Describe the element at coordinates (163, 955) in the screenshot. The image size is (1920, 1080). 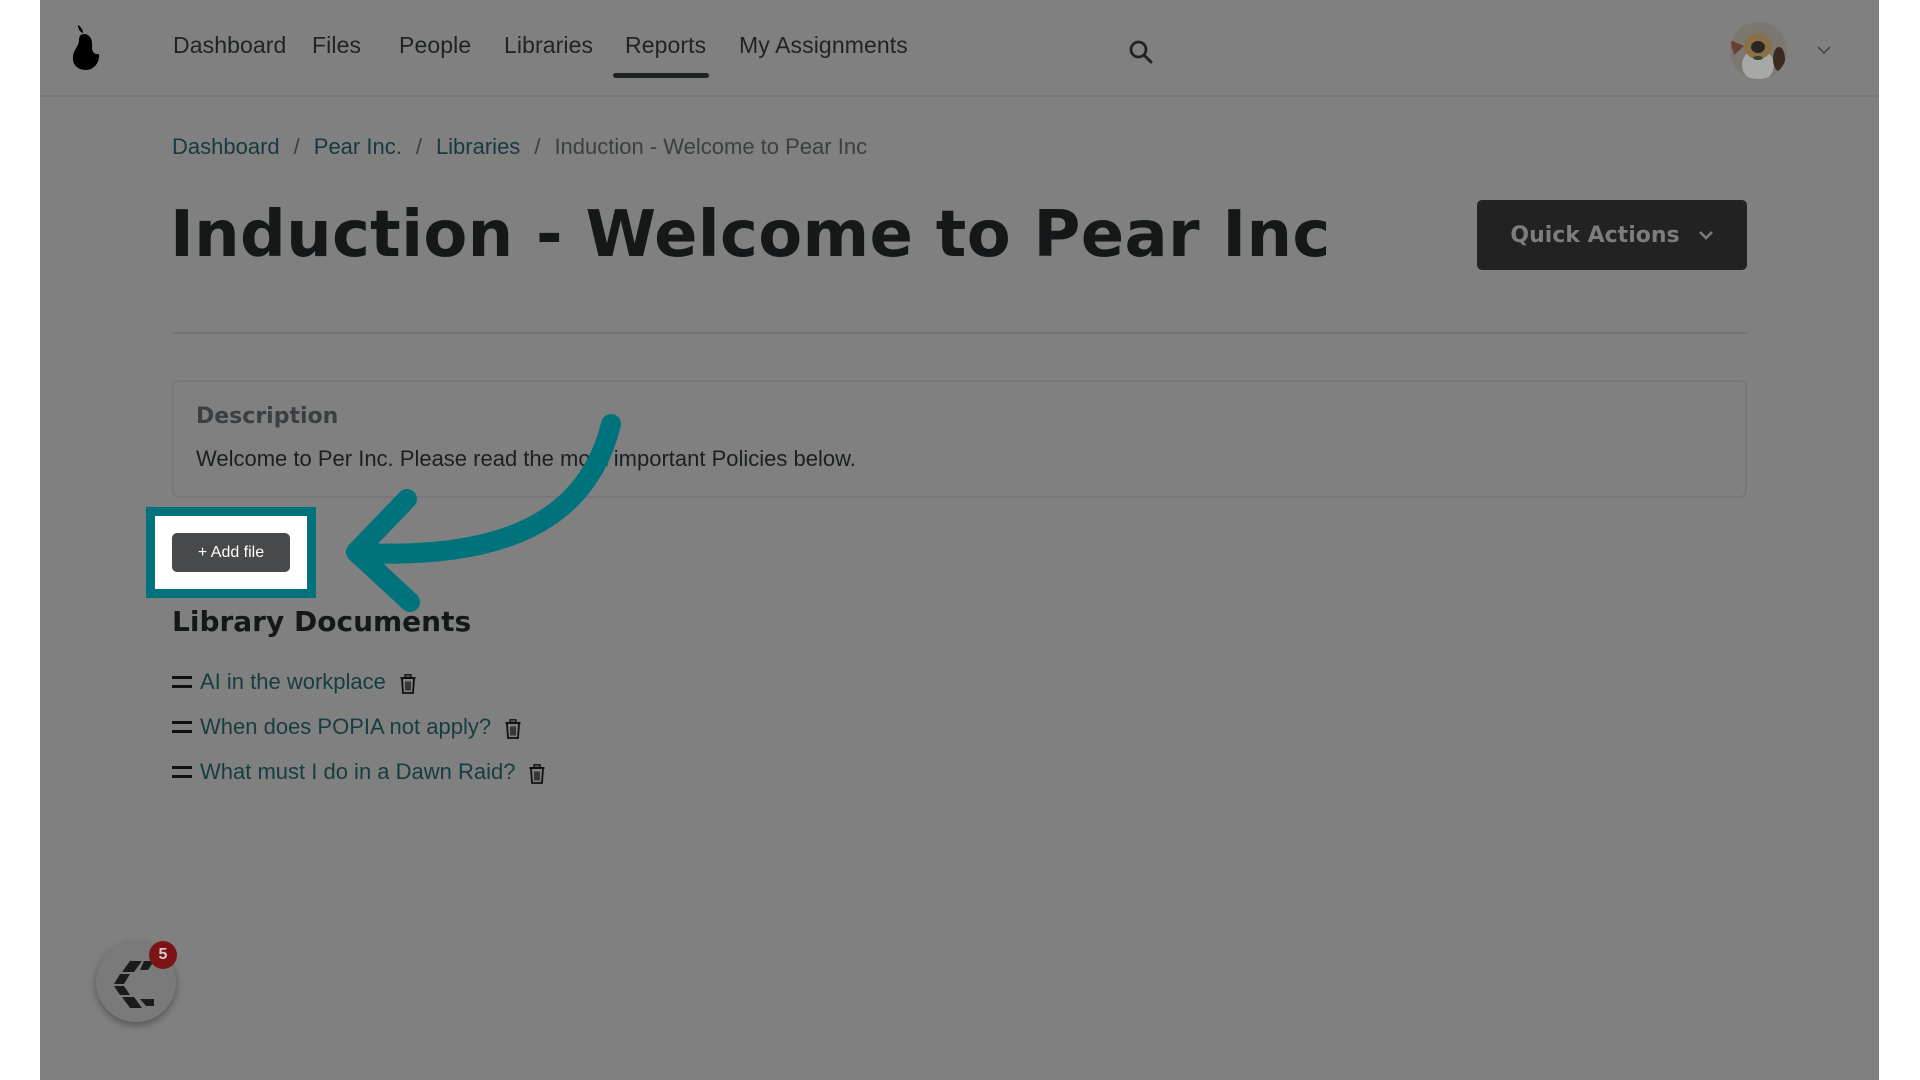
I see `notification-badge: 5` at that location.